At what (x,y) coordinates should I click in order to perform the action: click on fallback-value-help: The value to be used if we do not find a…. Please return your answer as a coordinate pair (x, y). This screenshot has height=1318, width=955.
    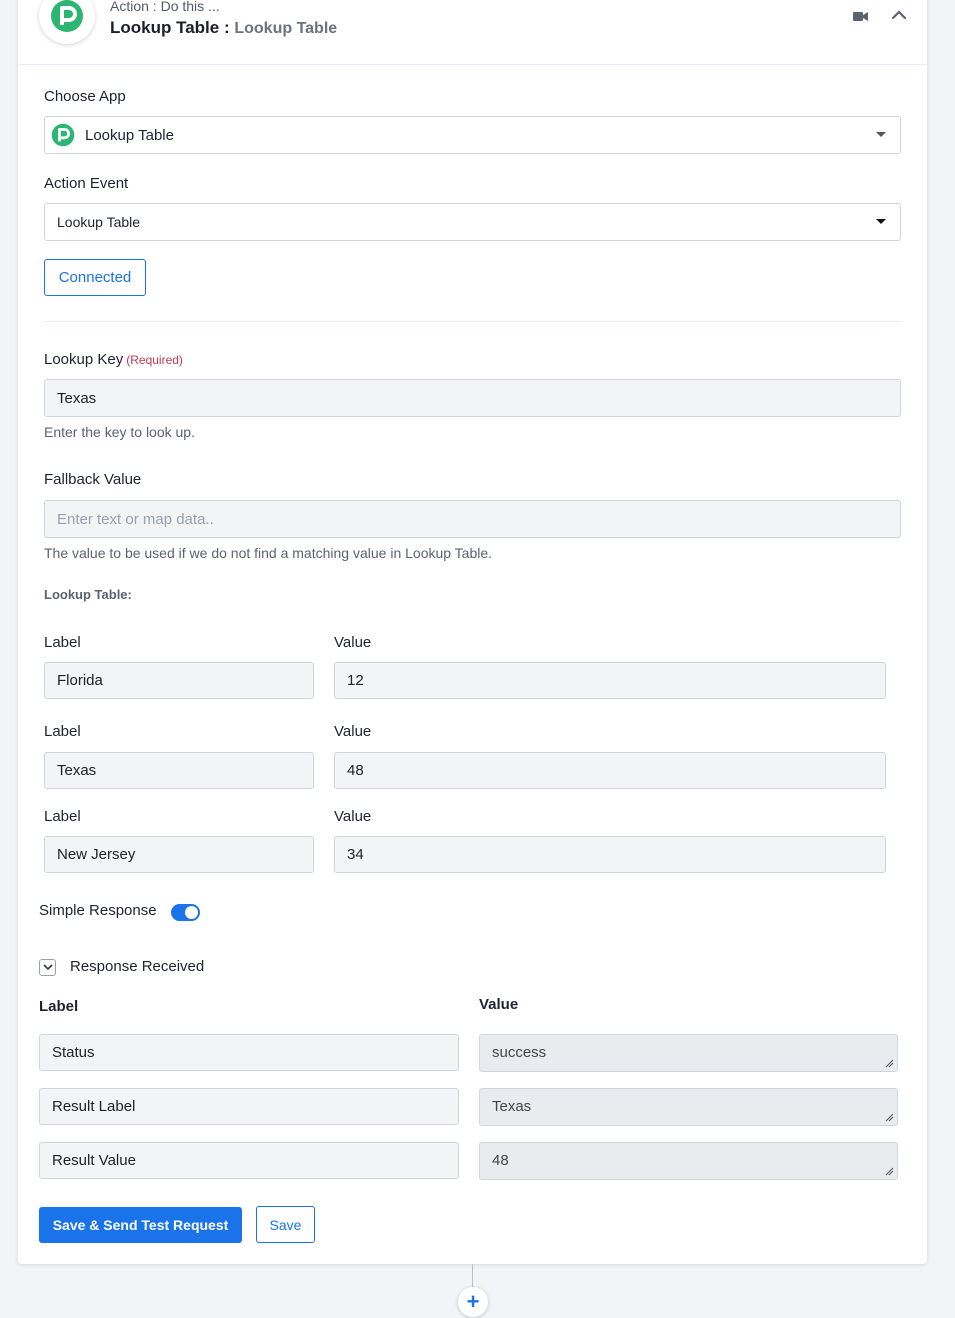
    Looking at the image, I should click on (268, 553).